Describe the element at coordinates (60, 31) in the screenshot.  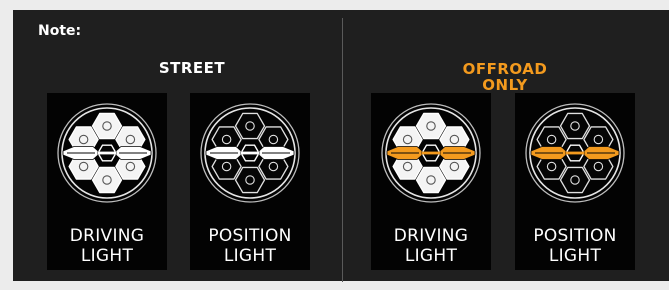
I see `note-label: Note:` at that location.